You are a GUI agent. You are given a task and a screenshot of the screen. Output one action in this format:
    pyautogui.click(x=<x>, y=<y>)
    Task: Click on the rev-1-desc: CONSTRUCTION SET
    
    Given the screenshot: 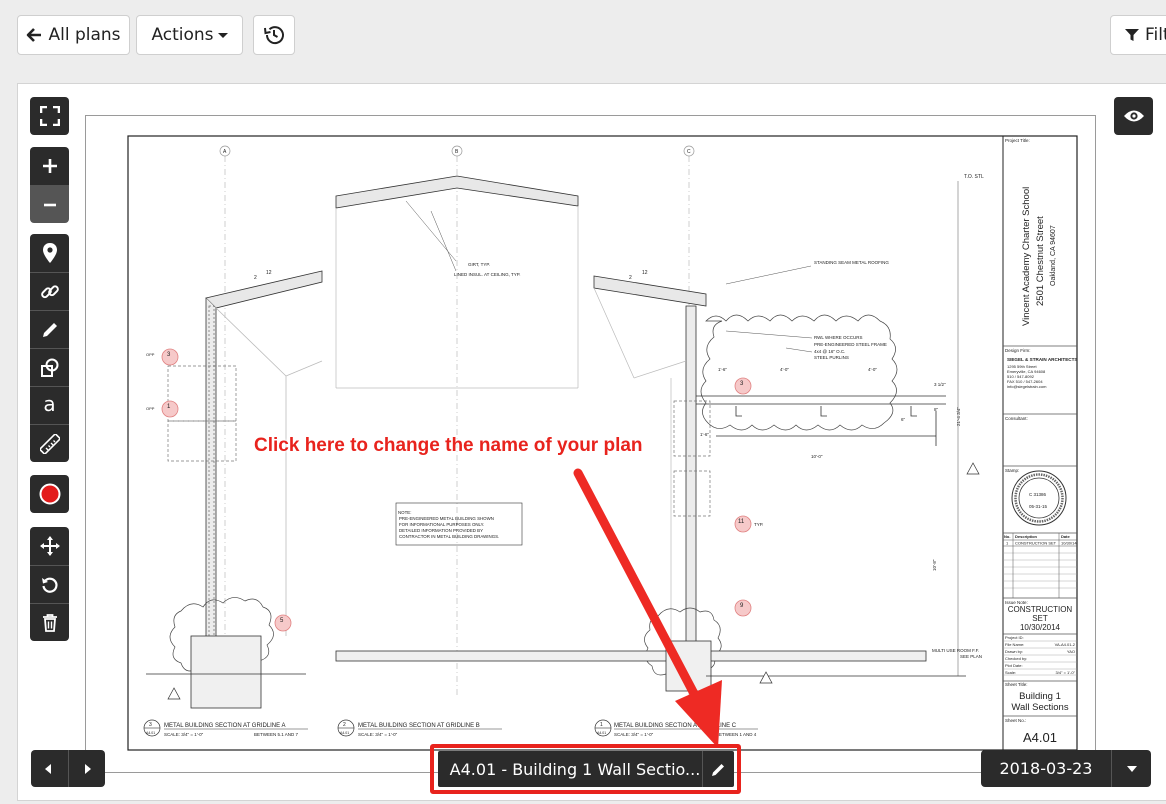 What is the action you would take?
    pyautogui.click(x=1036, y=543)
    